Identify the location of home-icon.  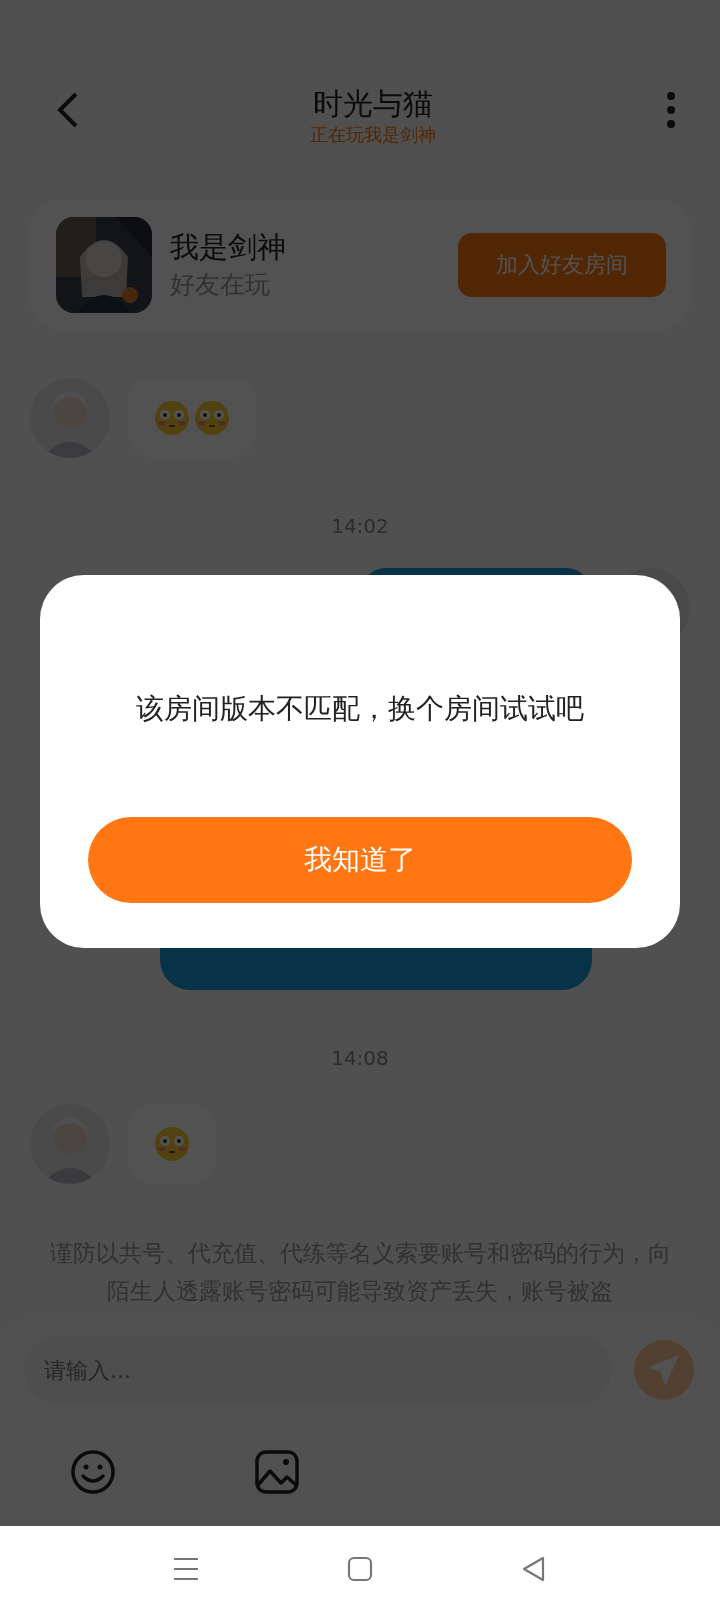
(360, 1569).